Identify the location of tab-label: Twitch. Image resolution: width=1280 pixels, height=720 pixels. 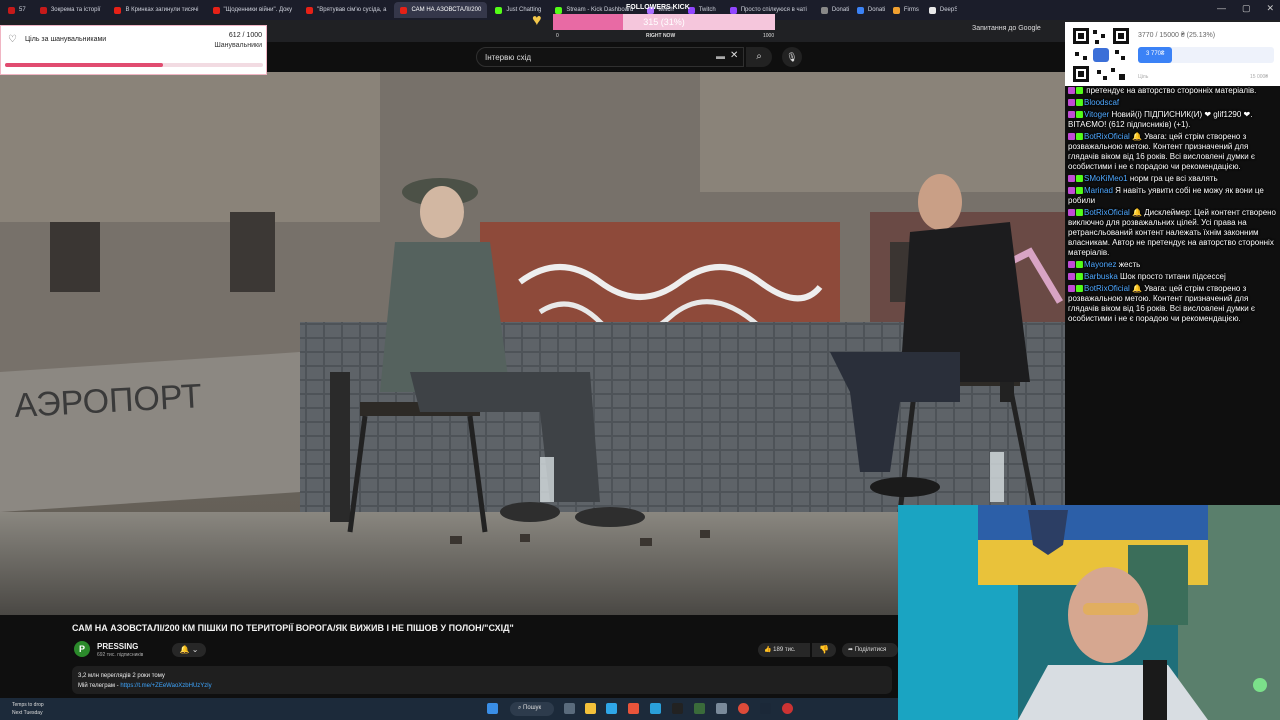
(707, 10).